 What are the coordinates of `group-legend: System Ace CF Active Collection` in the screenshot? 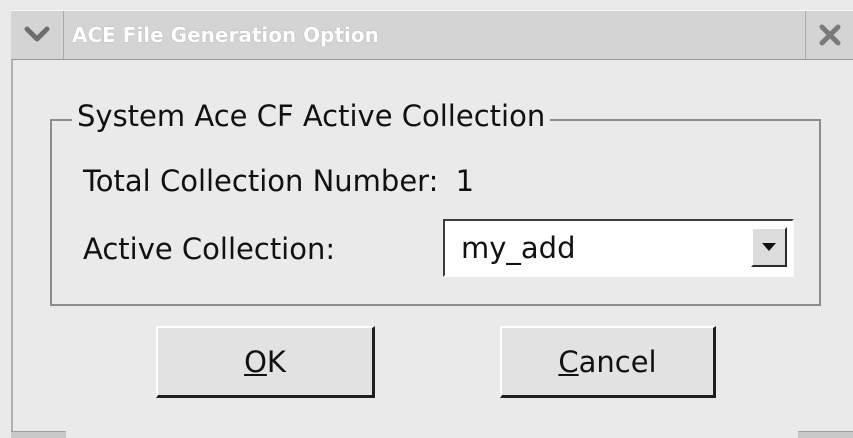 It's located at (311, 116).